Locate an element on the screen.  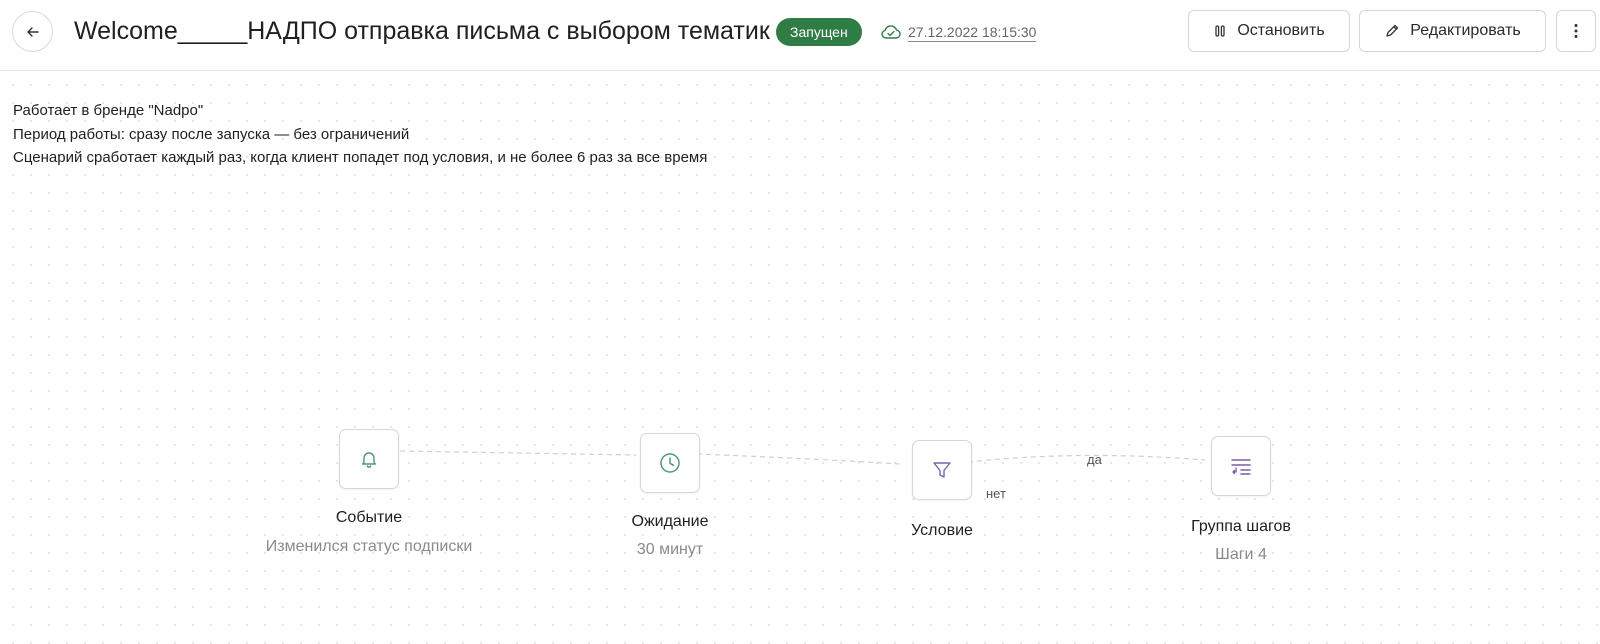
bell-icon is located at coordinates (369, 459).